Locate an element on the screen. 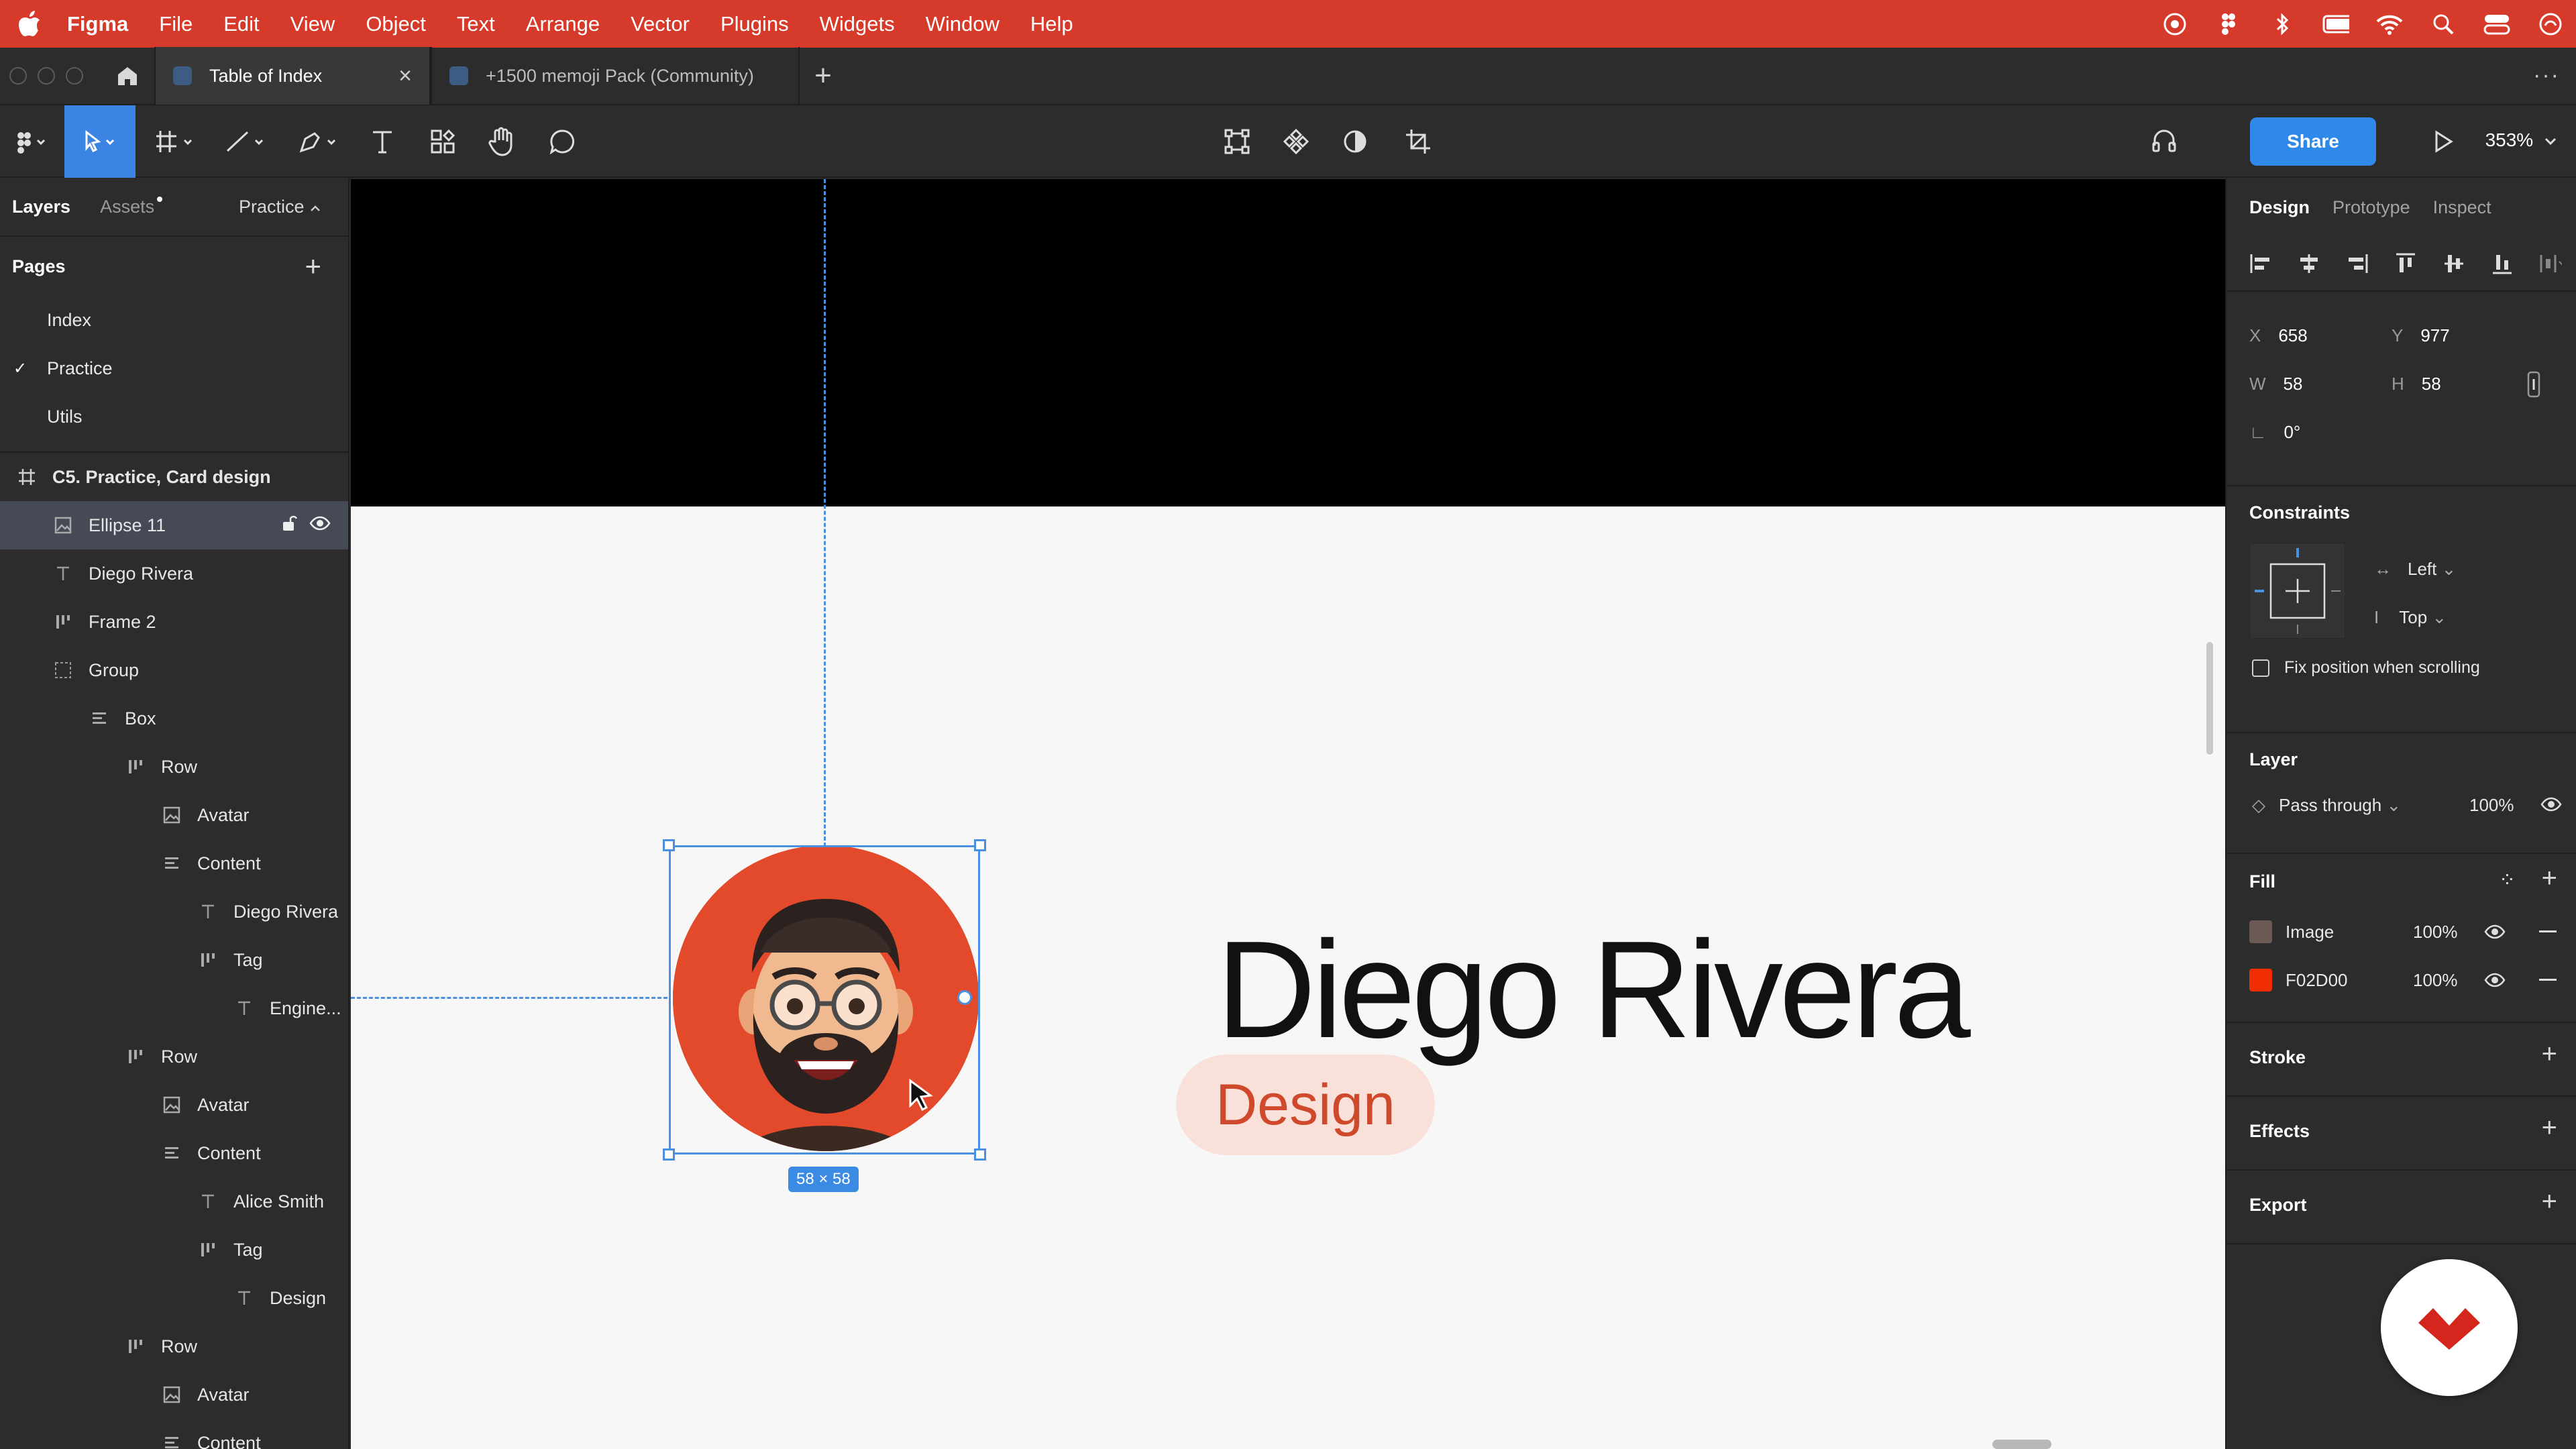  minimize-window-button is located at coordinates (46, 76).